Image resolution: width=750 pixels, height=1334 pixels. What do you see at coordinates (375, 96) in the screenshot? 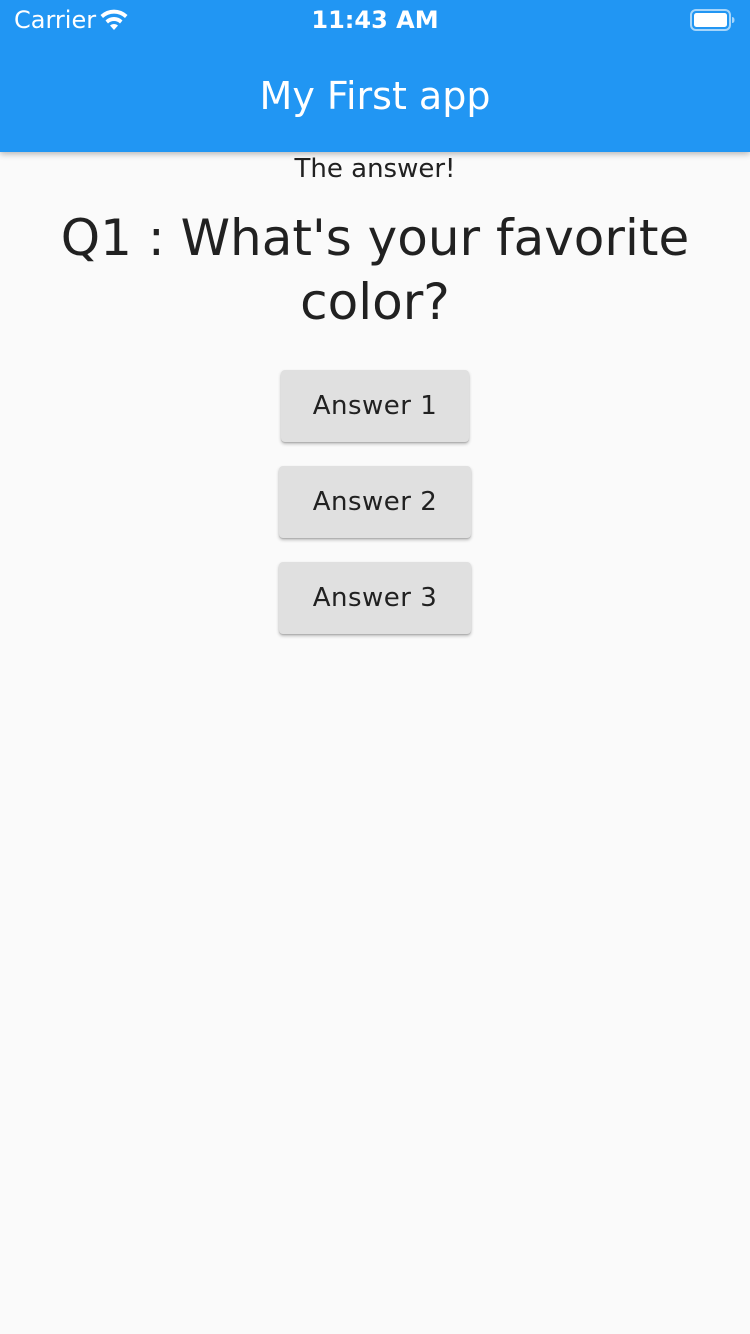
I see `app-title: My First app` at bounding box center [375, 96].